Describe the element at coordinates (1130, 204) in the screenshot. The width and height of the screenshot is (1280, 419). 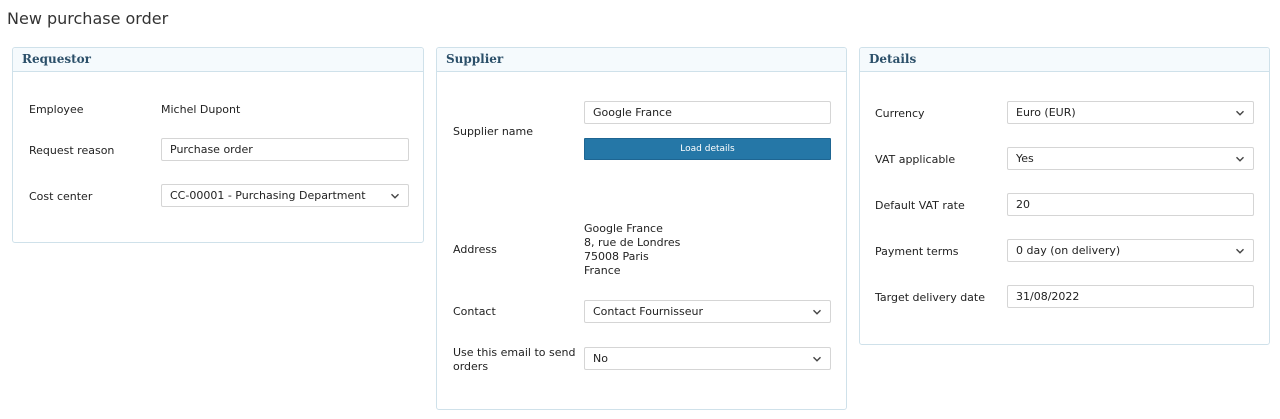
I see `default-vat-rate-input: 20` at that location.